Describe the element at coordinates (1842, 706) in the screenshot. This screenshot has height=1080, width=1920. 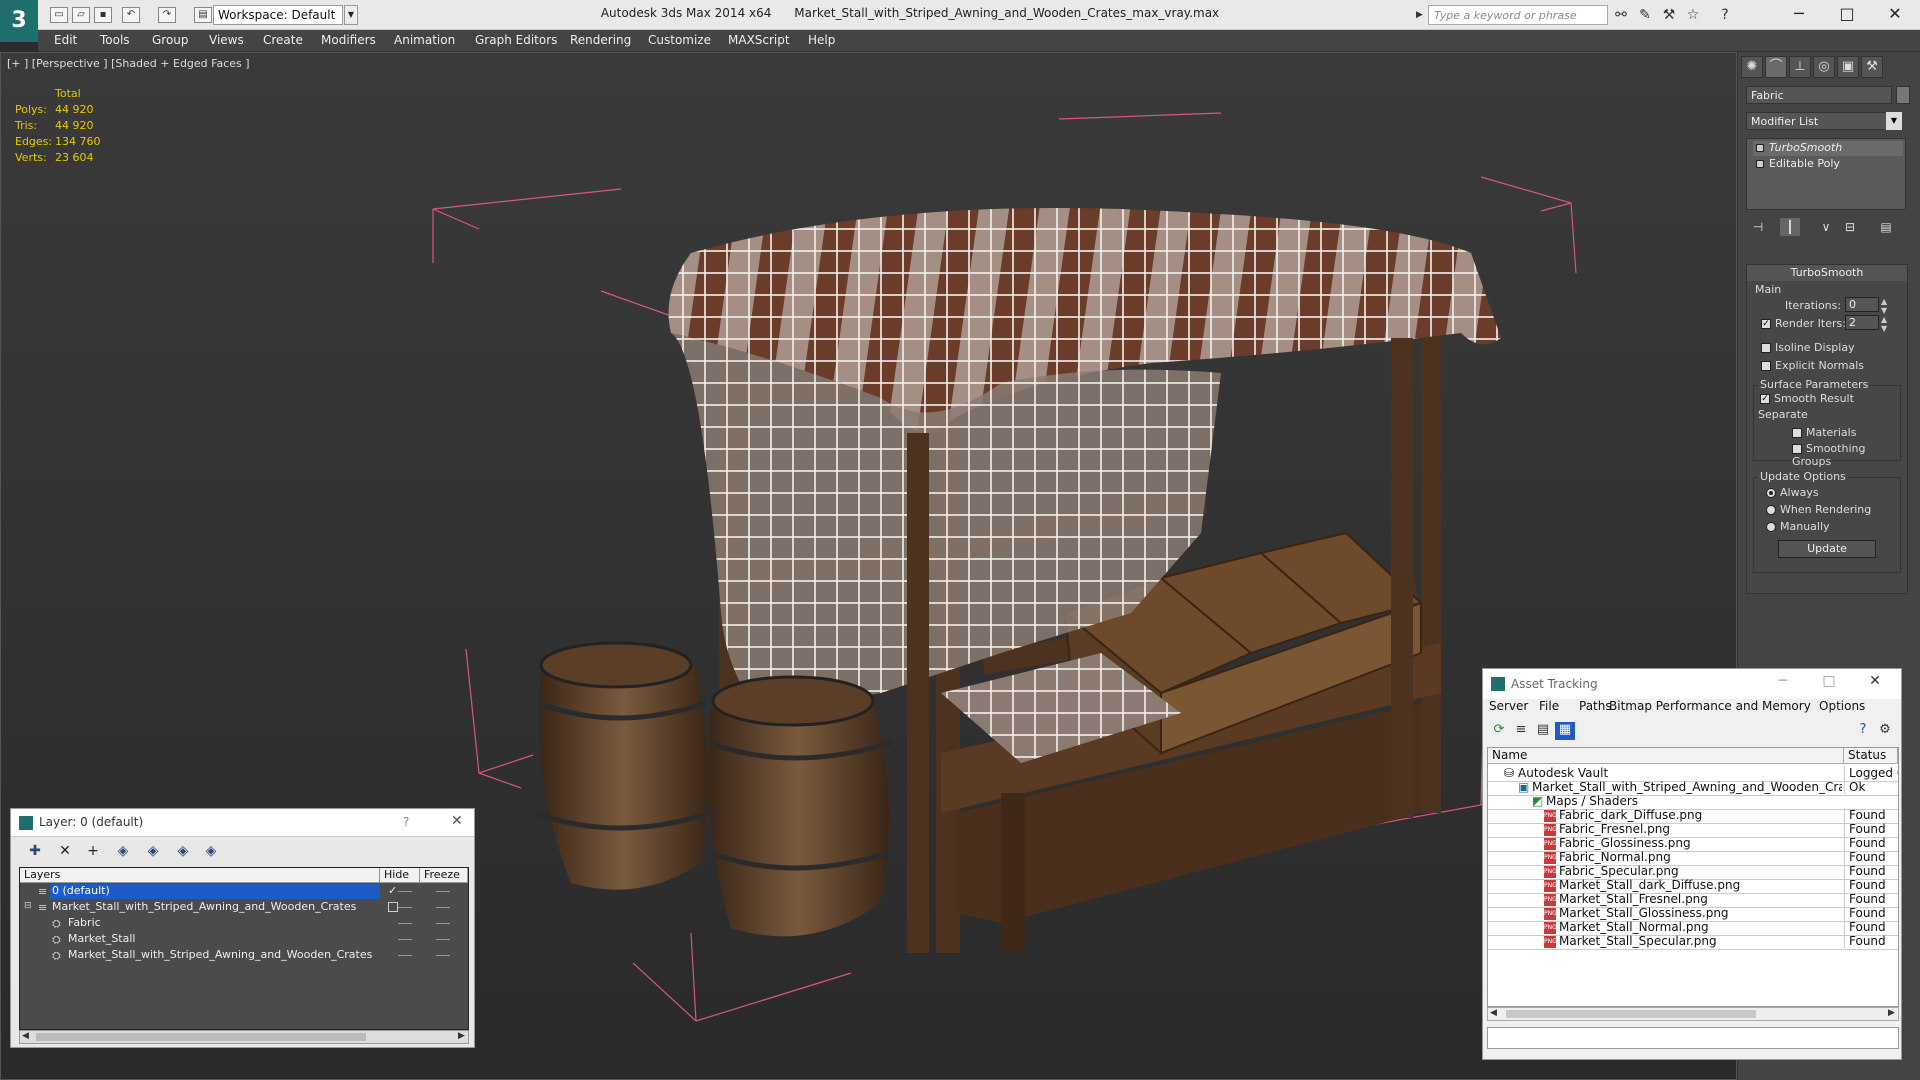
I see `menu-options: Options` at that location.